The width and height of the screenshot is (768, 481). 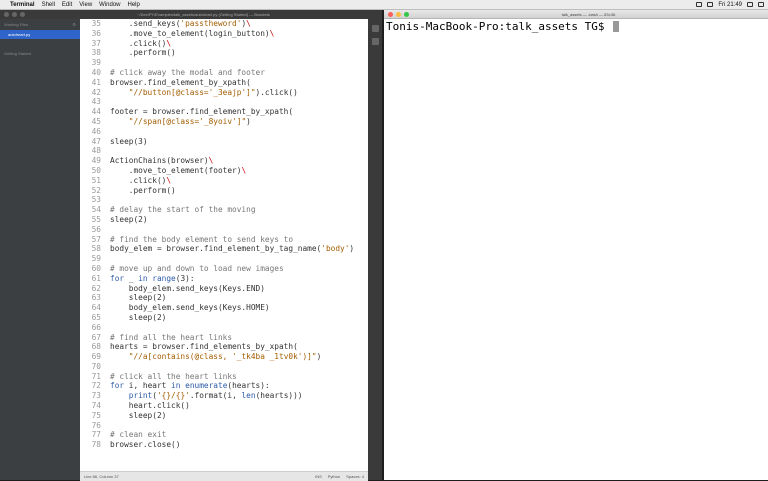 What do you see at coordinates (710, 4) in the screenshot?
I see `battery-icon` at bounding box center [710, 4].